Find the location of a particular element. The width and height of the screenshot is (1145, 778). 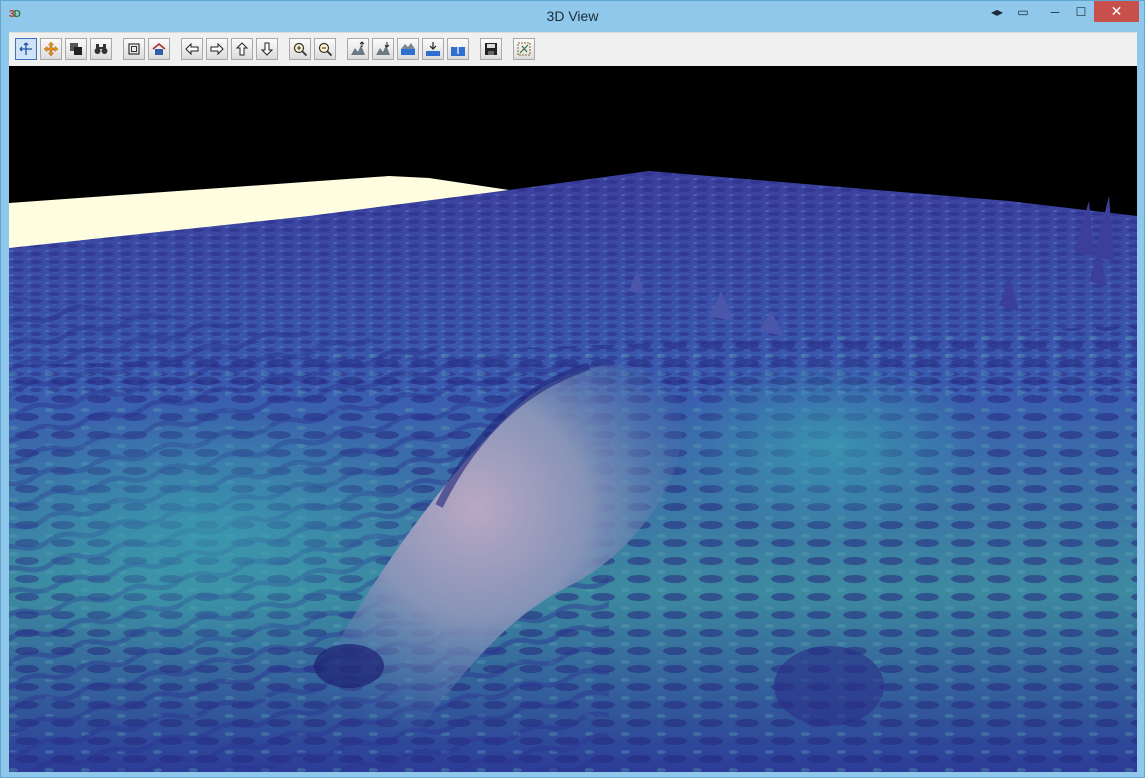

home-icon is located at coordinates (159, 48).